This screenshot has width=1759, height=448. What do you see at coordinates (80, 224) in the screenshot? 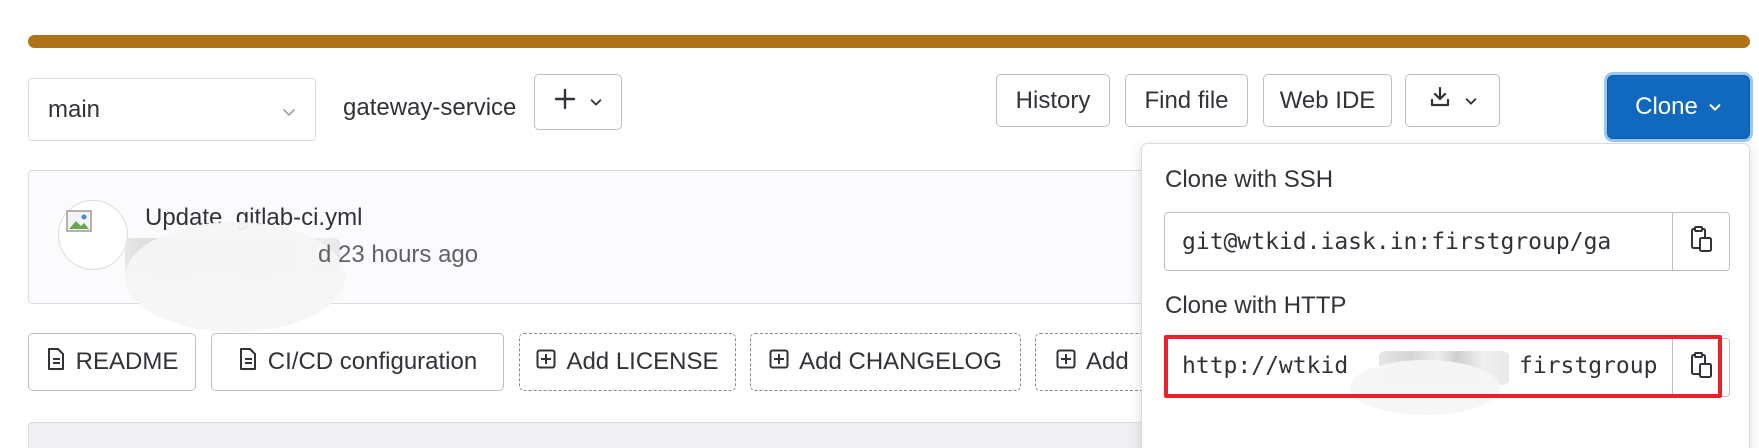
I see `broken-image-icon` at bounding box center [80, 224].